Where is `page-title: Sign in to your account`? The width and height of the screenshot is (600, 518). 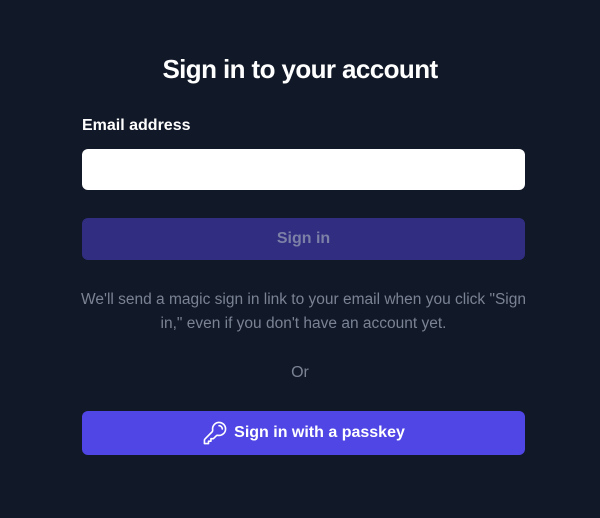
page-title: Sign in to your account is located at coordinates (300, 69).